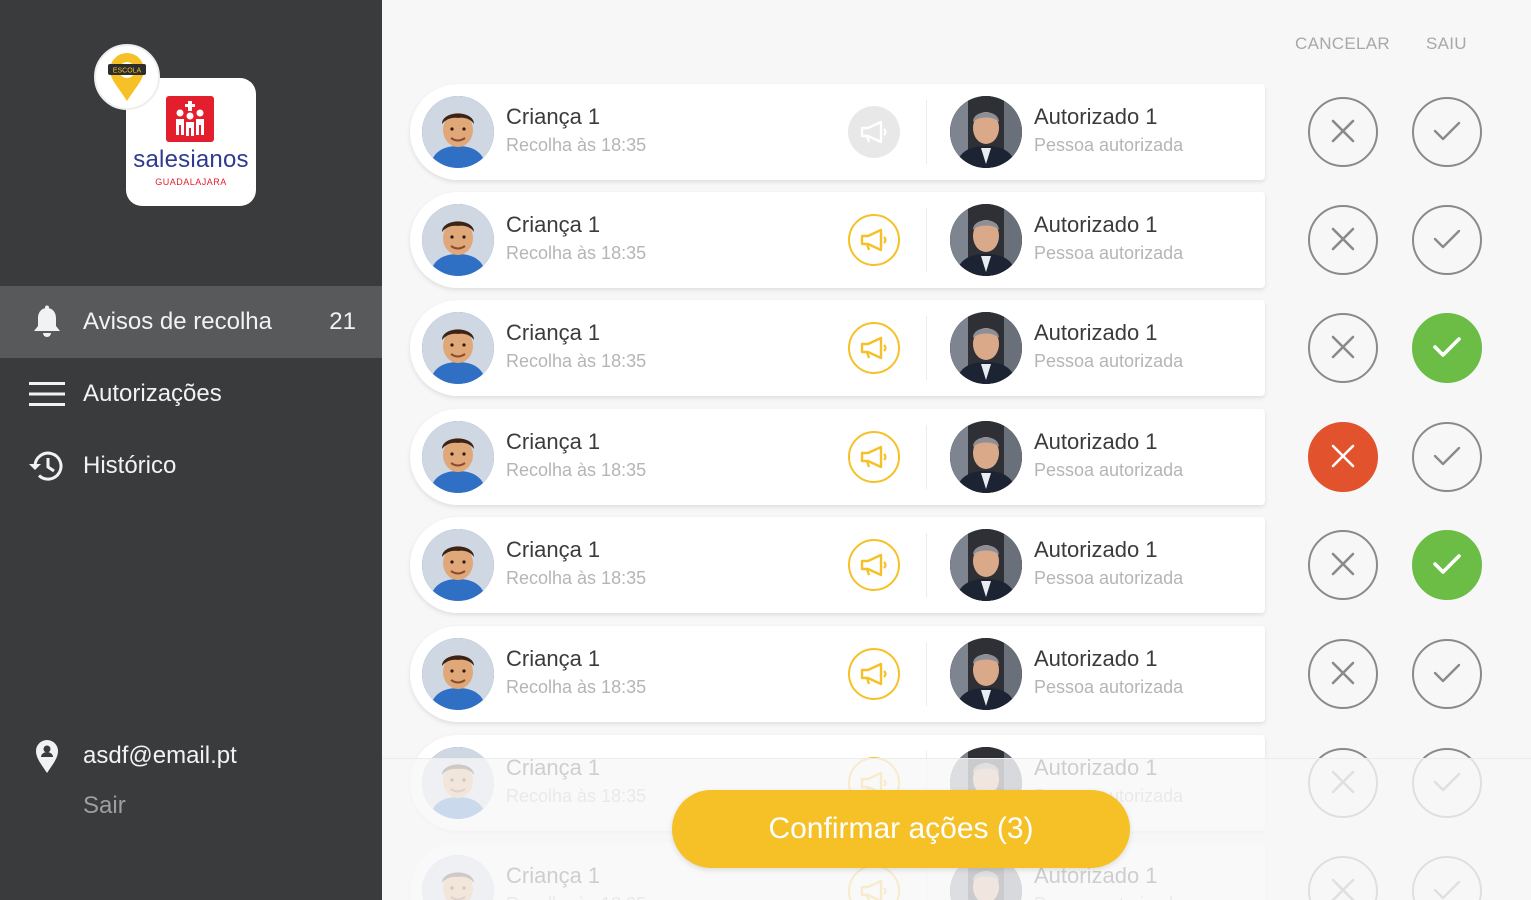 The height and width of the screenshot is (900, 1531). Describe the element at coordinates (47, 322) in the screenshot. I see `bell-icon` at that location.